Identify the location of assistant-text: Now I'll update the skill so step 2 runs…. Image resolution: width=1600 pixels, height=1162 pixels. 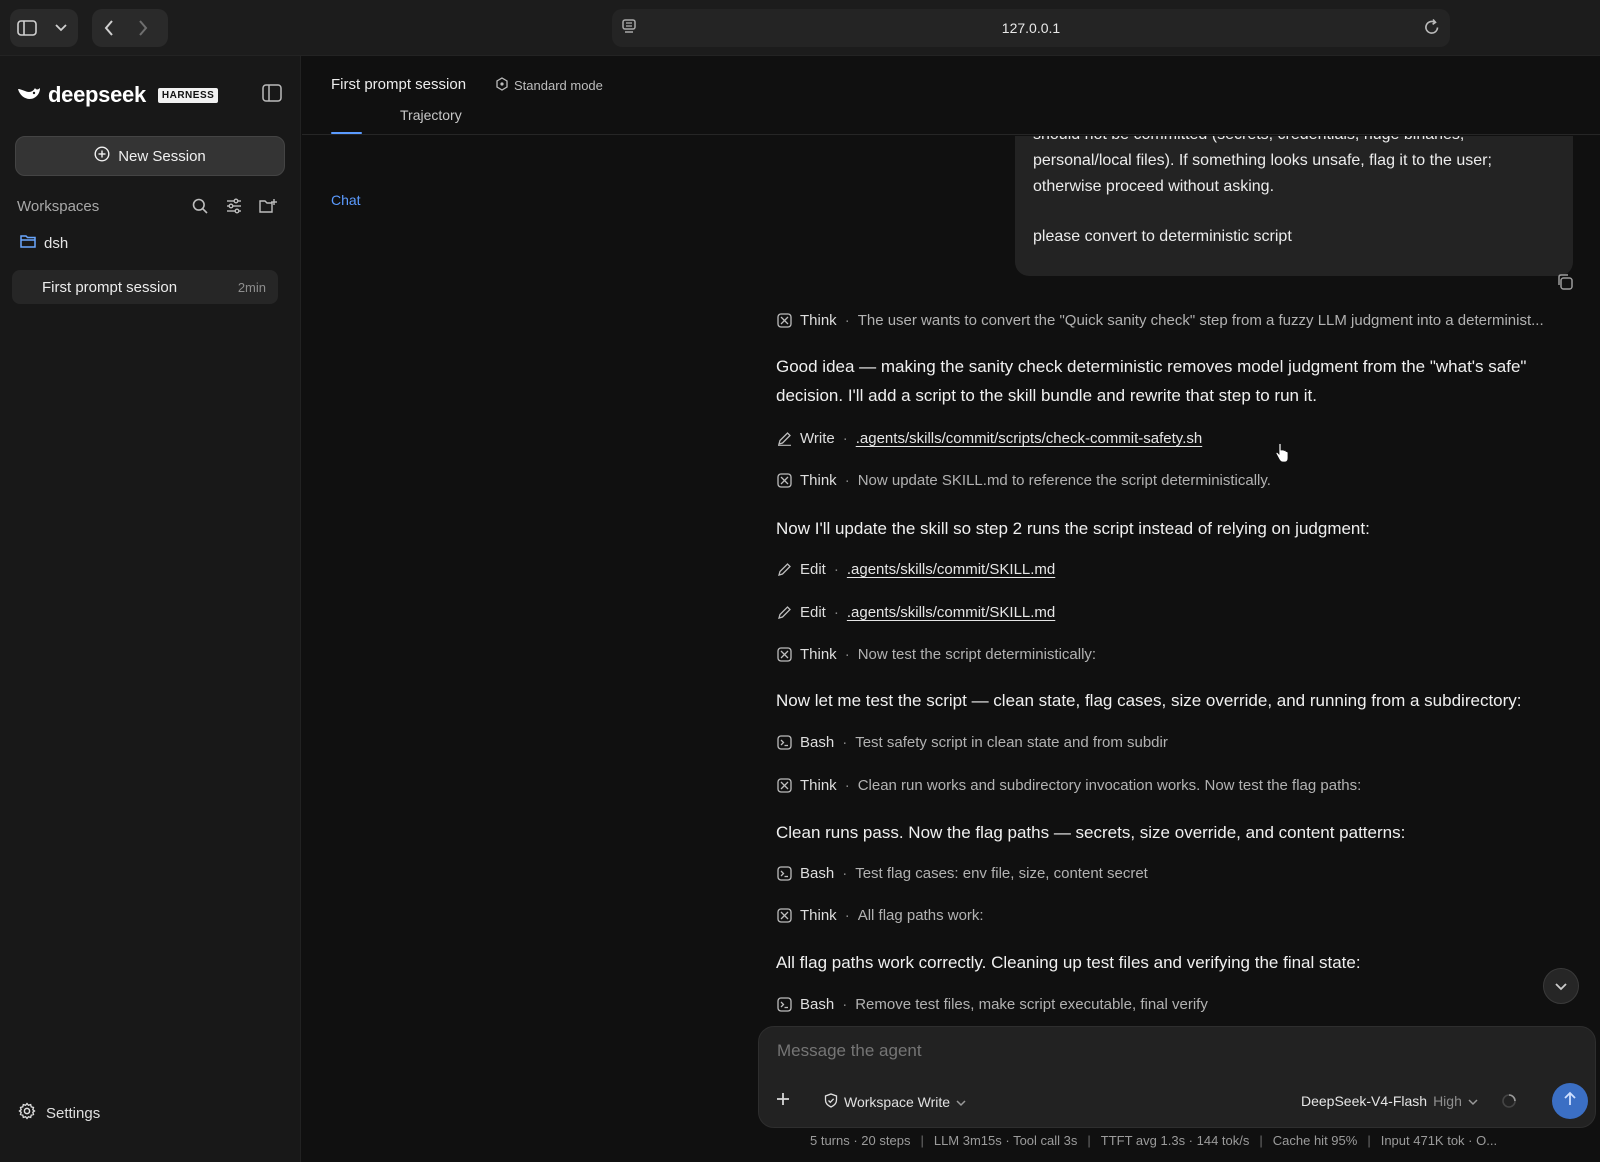
(1073, 528).